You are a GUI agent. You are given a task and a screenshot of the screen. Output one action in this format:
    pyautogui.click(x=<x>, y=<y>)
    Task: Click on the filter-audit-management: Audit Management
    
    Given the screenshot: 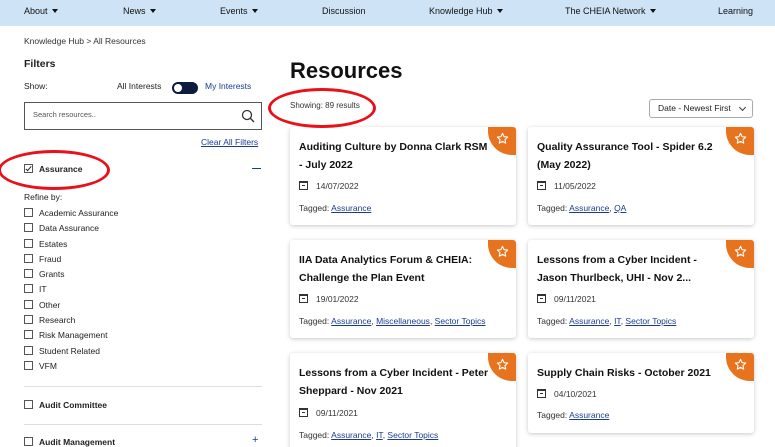 What is the action you would take?
    pyautogui.click(x=69, y=442)
    